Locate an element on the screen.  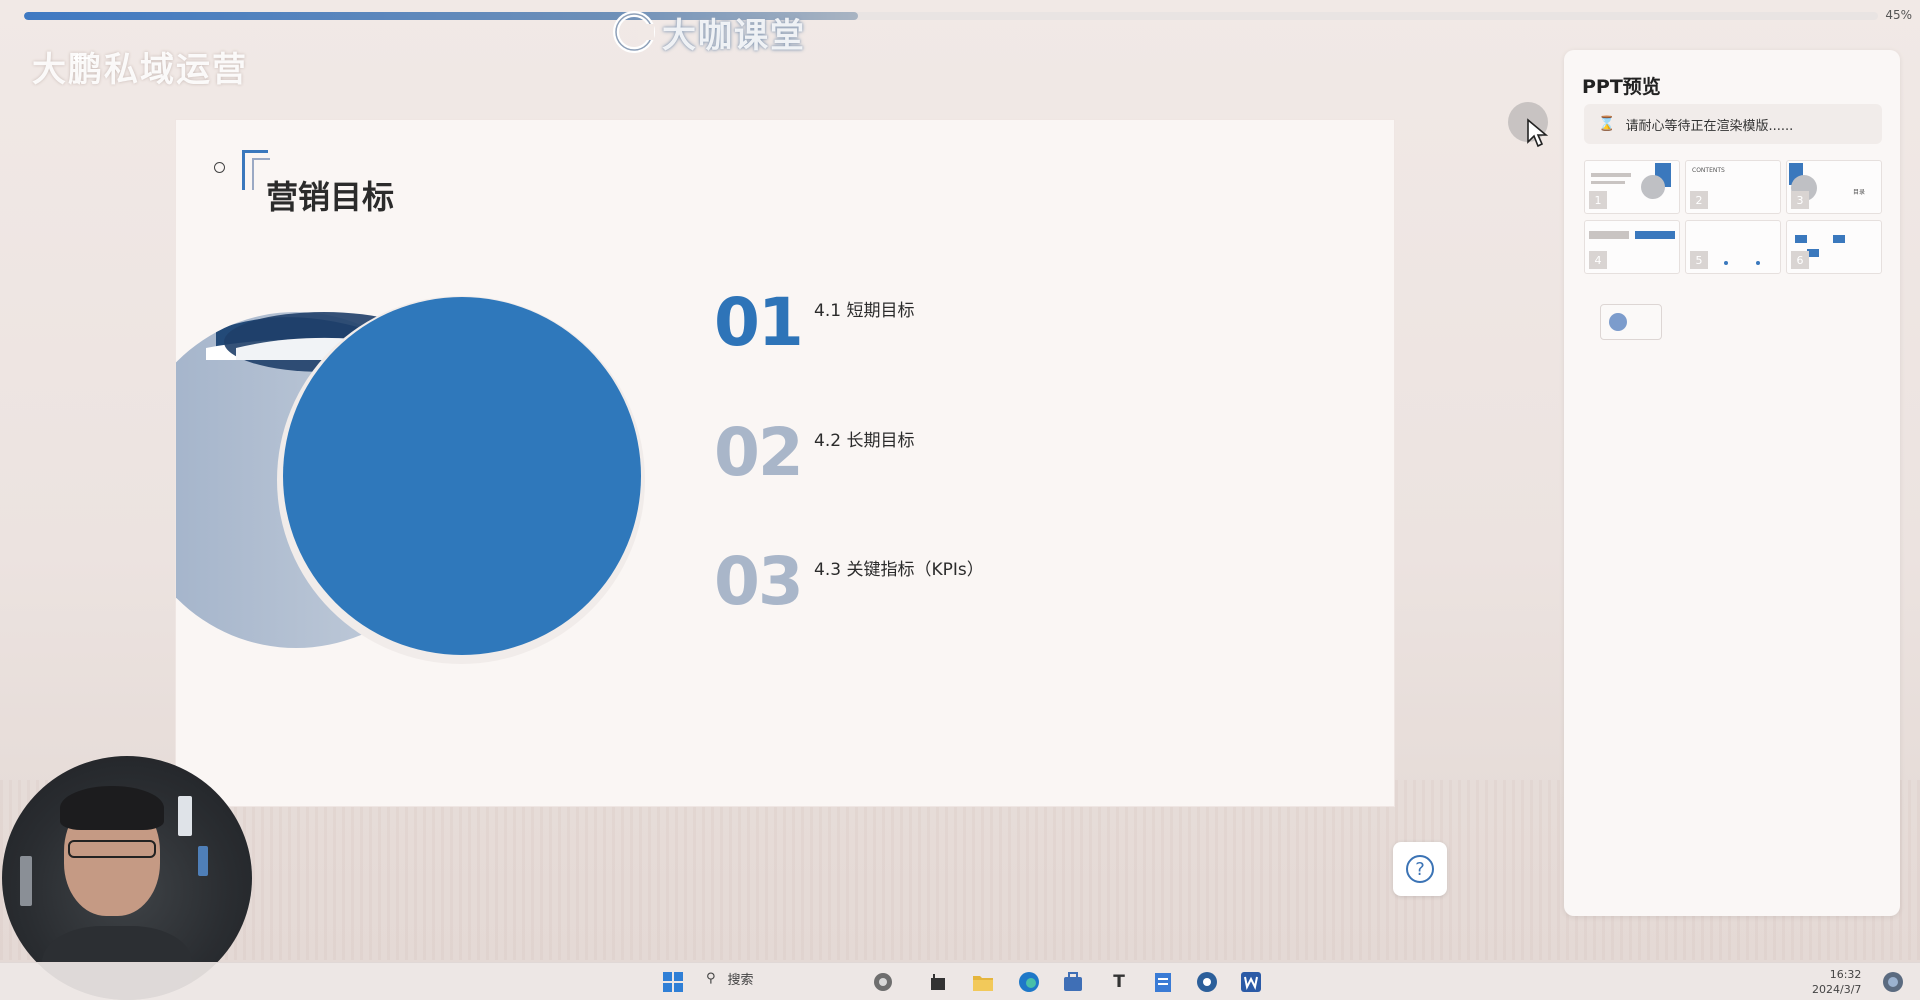
question-icon: ? is located at coordinates (1420, 869).